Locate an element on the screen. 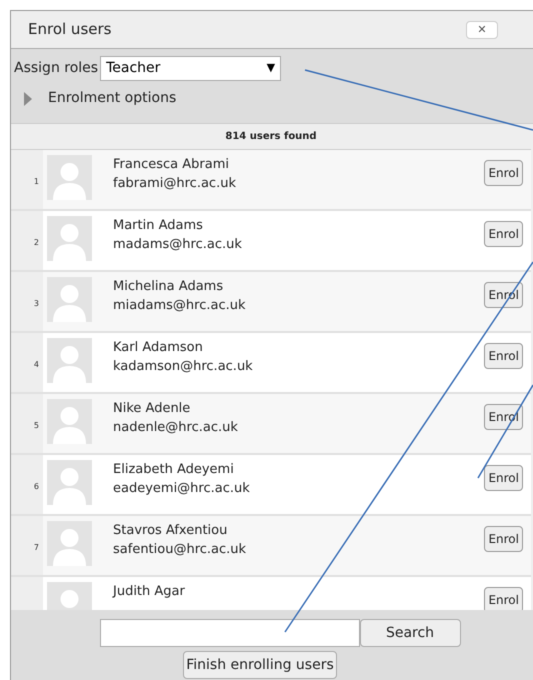 The image size is (533, 680). row-number: 5 is located at coordinates (36, 426).